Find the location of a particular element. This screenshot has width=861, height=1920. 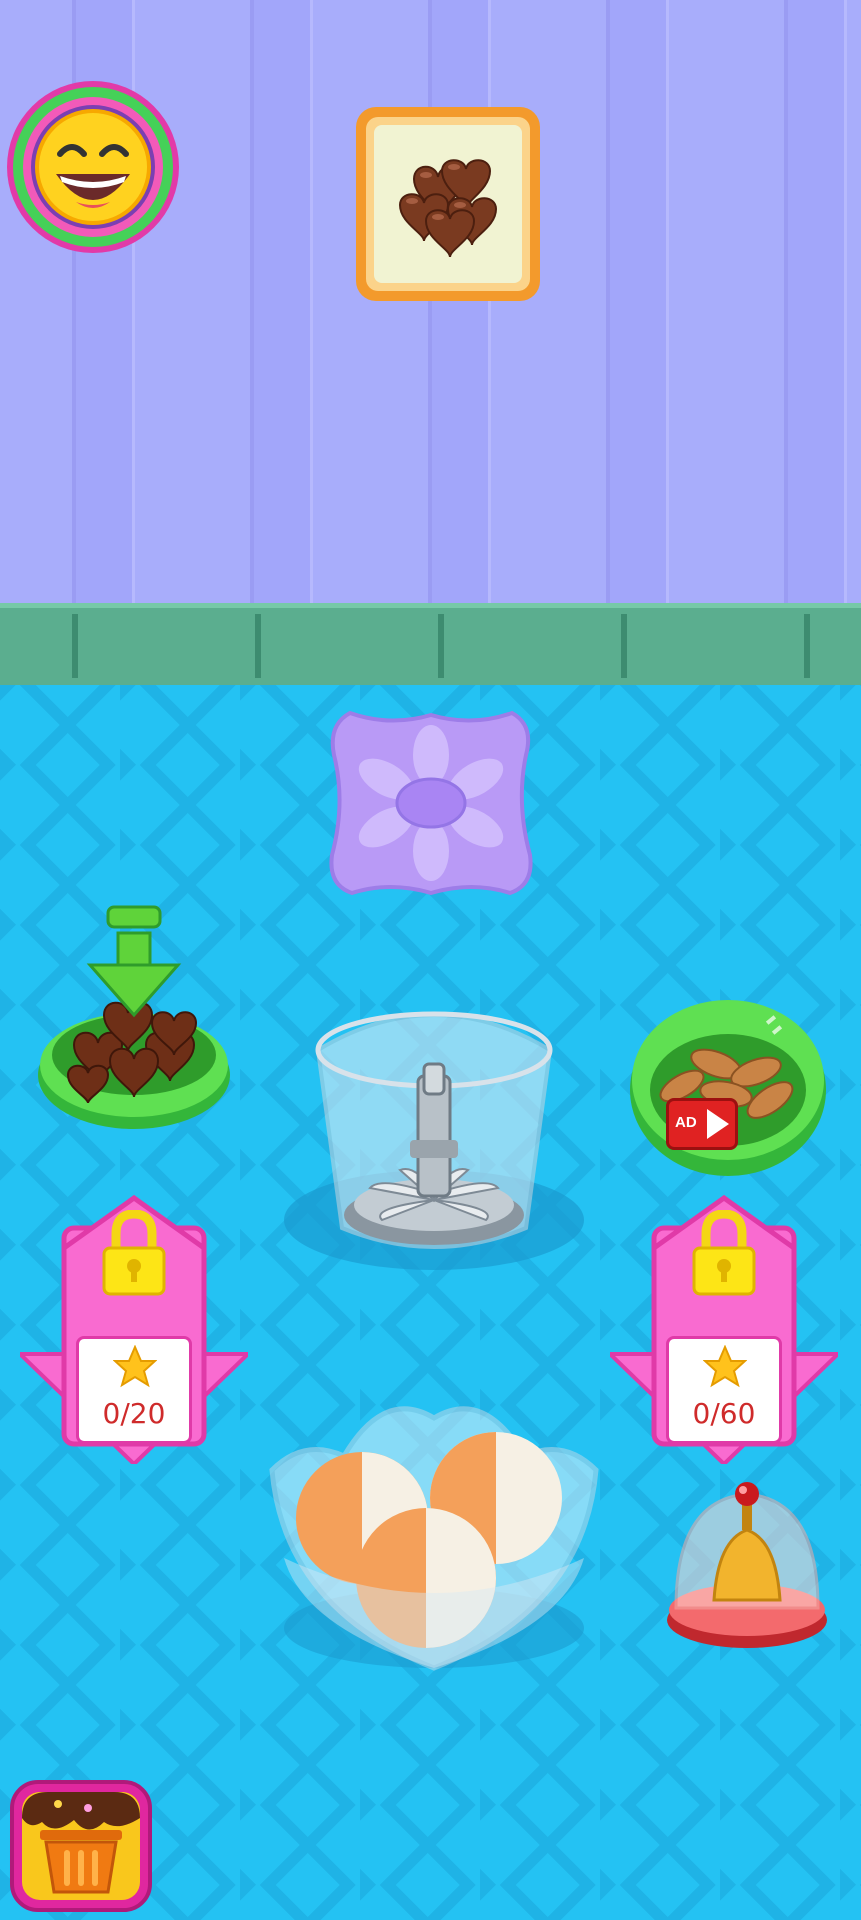

flower-mold is located at coordinates (431, 803).